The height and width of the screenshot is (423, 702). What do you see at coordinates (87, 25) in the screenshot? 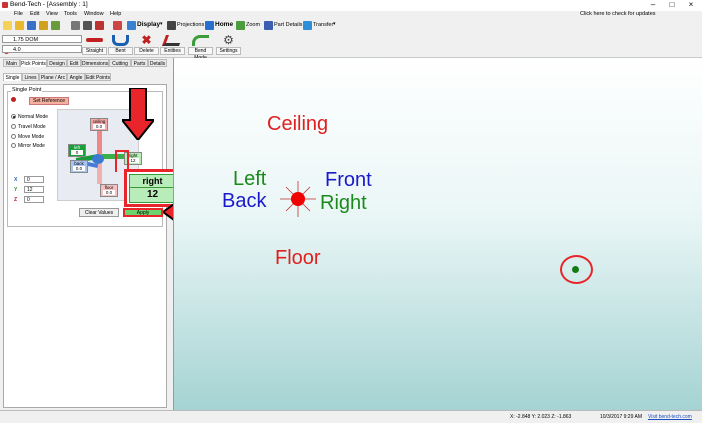
I see `print-preview-icon` at bounding box center [87, 25].